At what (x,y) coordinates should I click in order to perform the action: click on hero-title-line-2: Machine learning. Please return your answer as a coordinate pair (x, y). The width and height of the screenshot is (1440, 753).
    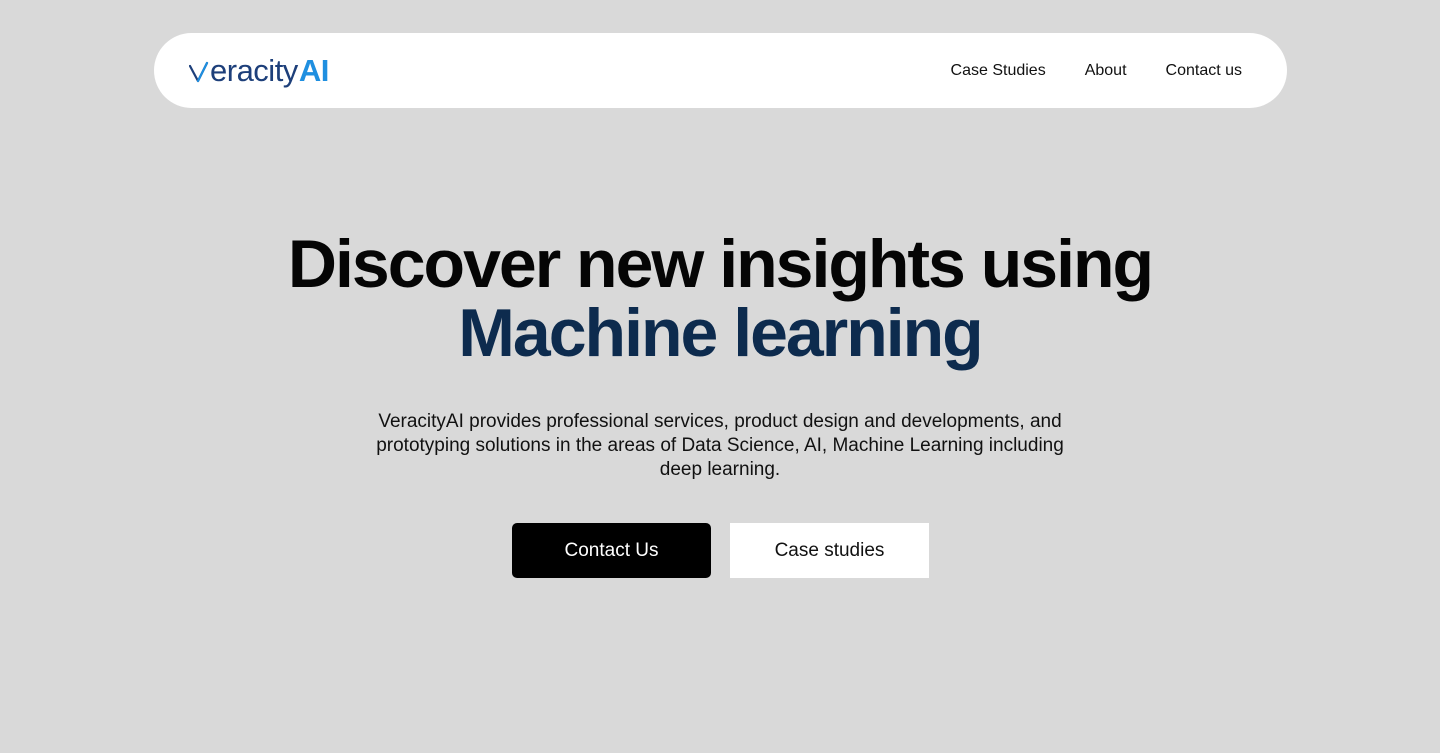
    Looking at the image, I should click on (720, 333).